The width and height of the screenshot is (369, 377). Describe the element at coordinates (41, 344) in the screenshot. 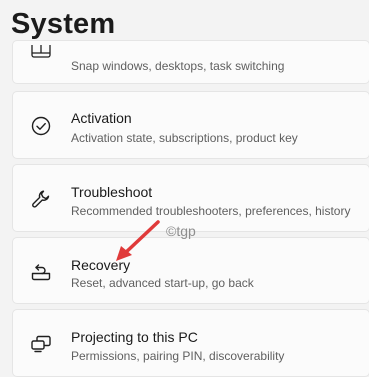

I see `projecting-icon` at that location.